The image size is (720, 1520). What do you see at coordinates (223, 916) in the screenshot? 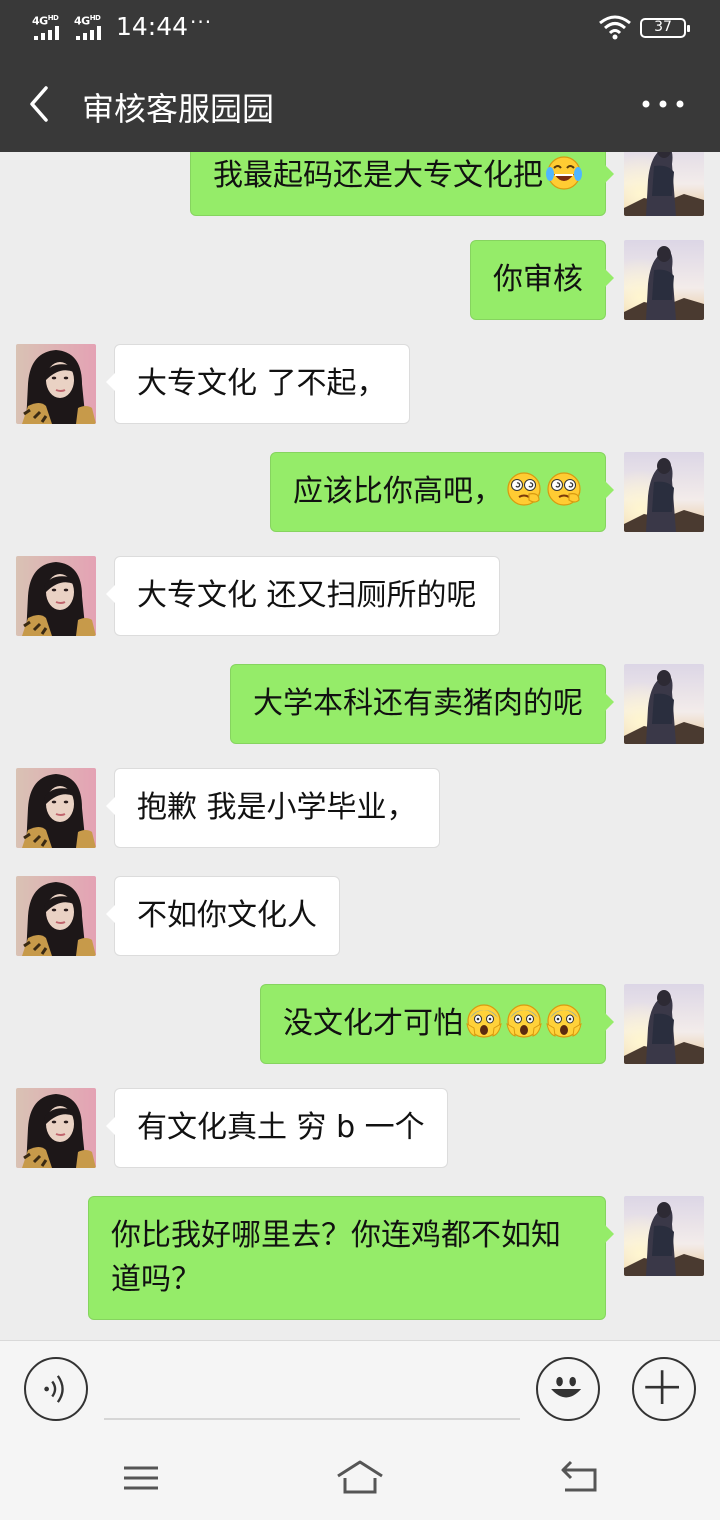
I see `message-bubble: 不如你文化人` at bounding box center [223, 916].